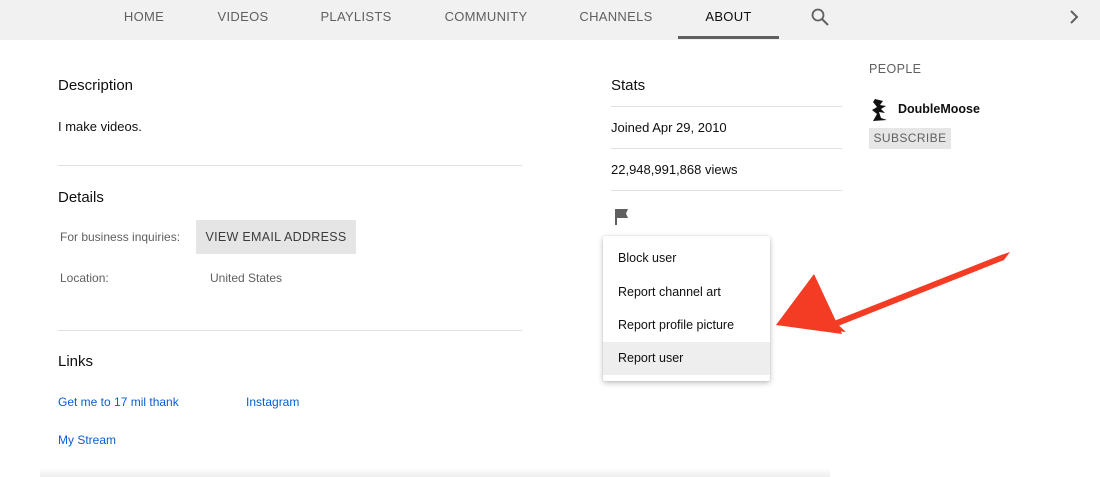 This screenshot has width=1100, height=477. I want to click on link-item: My Stream, so click(87, 440).